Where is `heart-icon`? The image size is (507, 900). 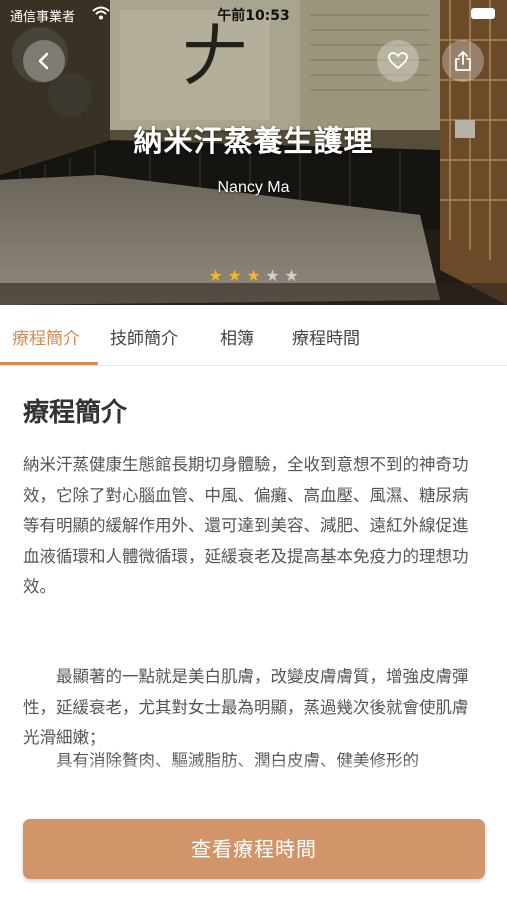
heart-icon is located at coordinates (398, 60).